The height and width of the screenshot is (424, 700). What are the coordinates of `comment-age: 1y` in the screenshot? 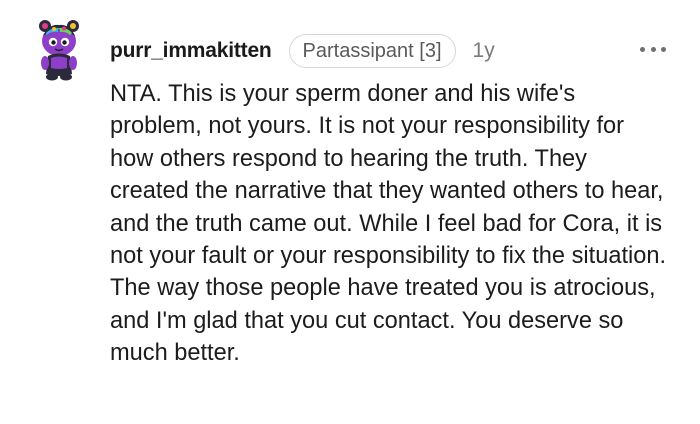 It's located at (483, 50).